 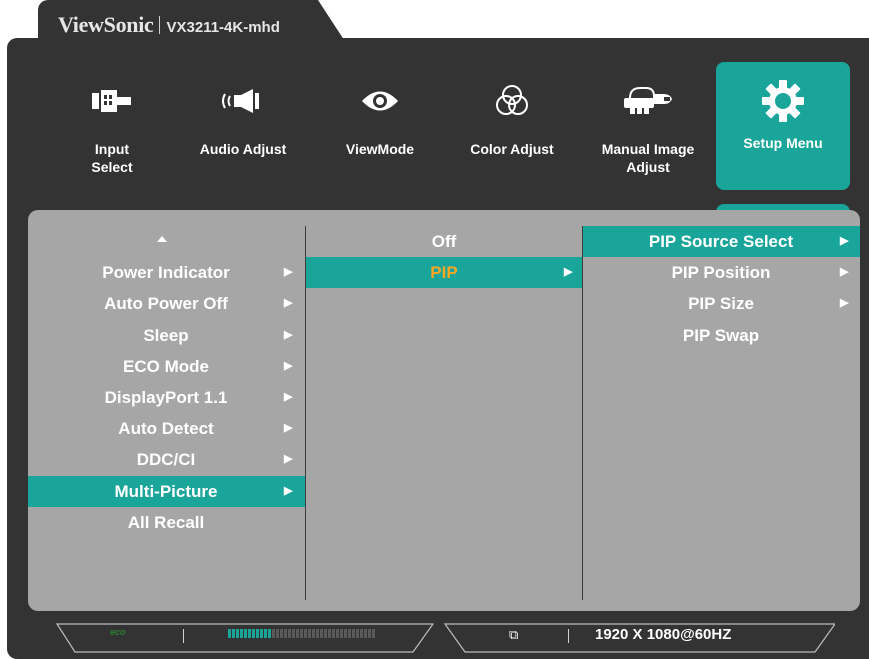 I want to click on top-menu-manual-image-adjust: Manual Image Adjust, so click(x=648, y=126).